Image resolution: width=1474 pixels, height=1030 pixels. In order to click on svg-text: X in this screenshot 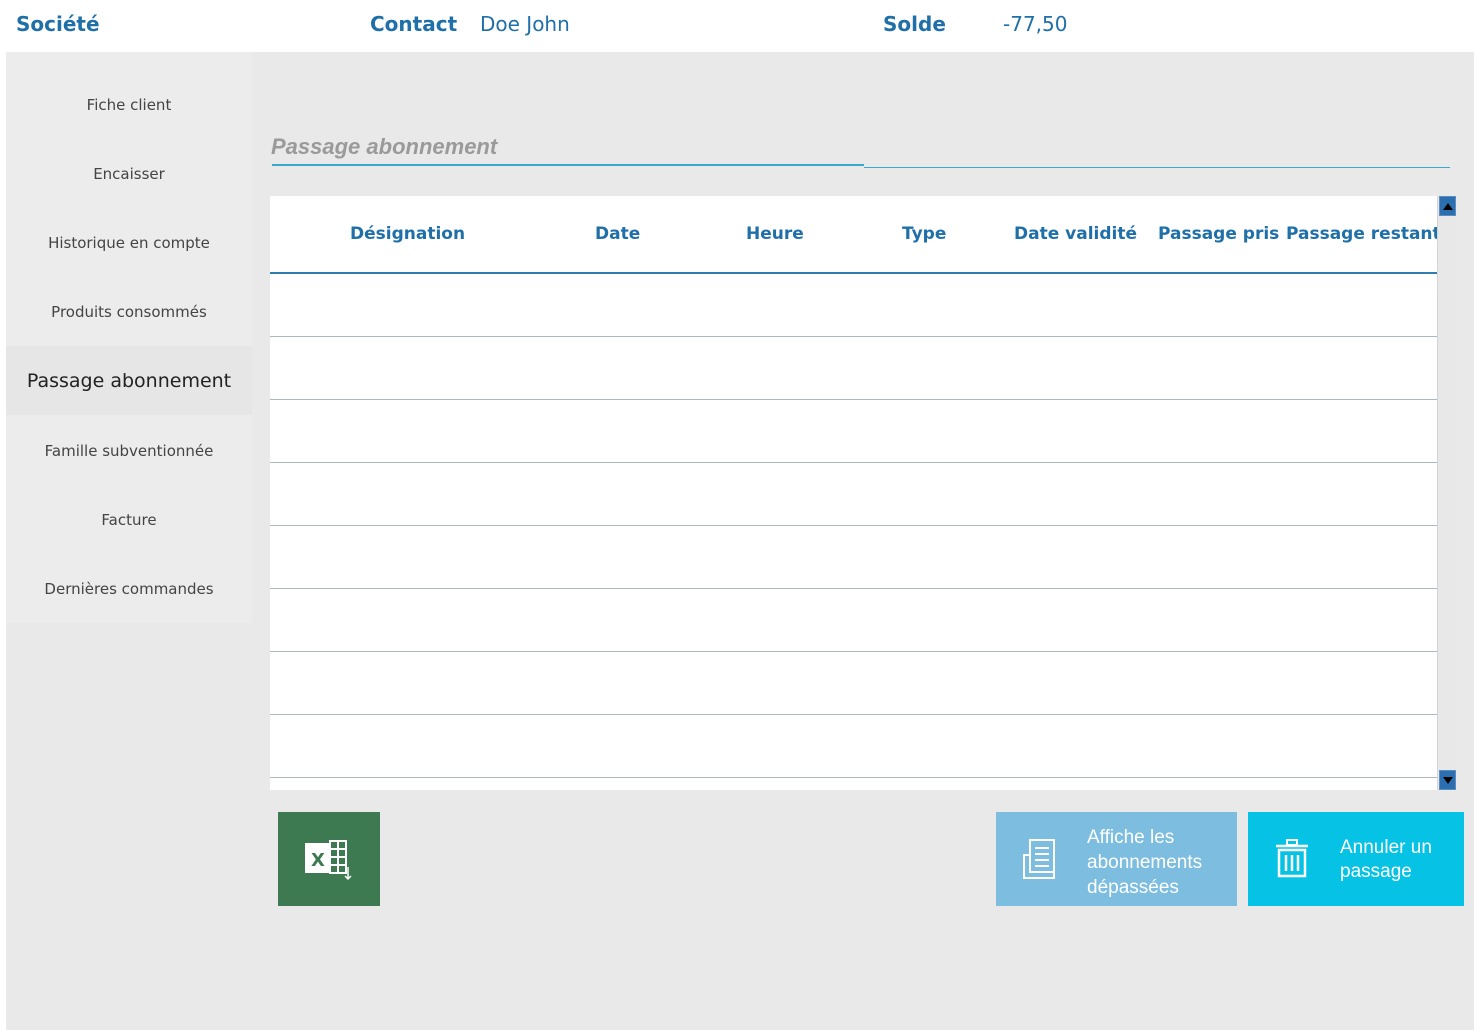, I will do `click(318, 860)`.